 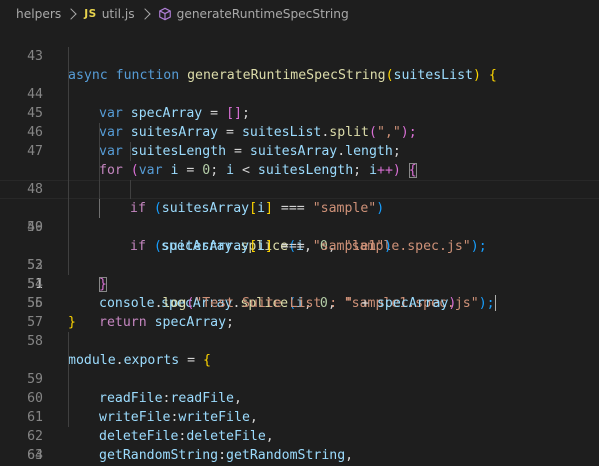 I want to click on token-property: getRandomString, so click(x=159, y=455).